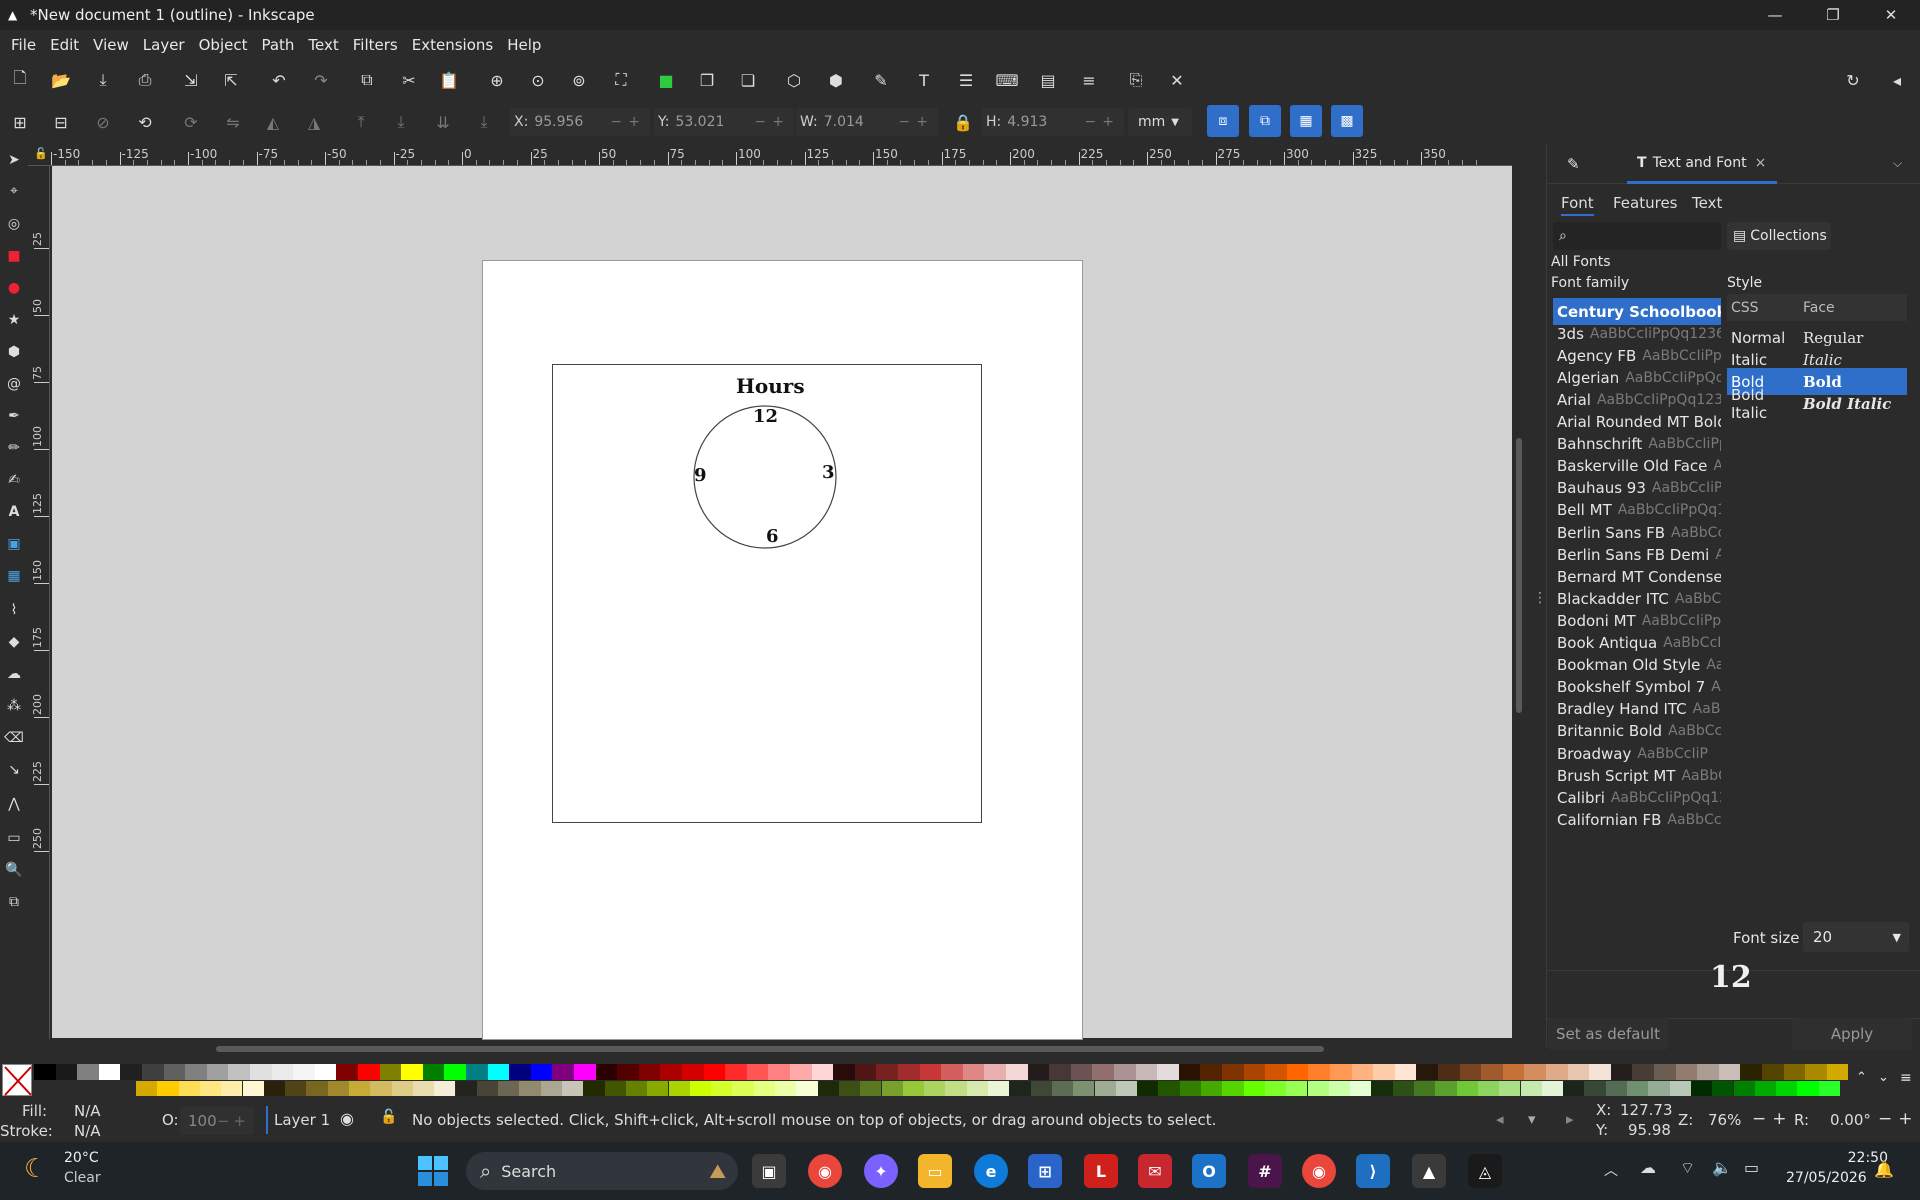  Describe the element at coordinates (1906, 1078) in the screenshot. I see `palette-menu-icon: ≡` at that location.